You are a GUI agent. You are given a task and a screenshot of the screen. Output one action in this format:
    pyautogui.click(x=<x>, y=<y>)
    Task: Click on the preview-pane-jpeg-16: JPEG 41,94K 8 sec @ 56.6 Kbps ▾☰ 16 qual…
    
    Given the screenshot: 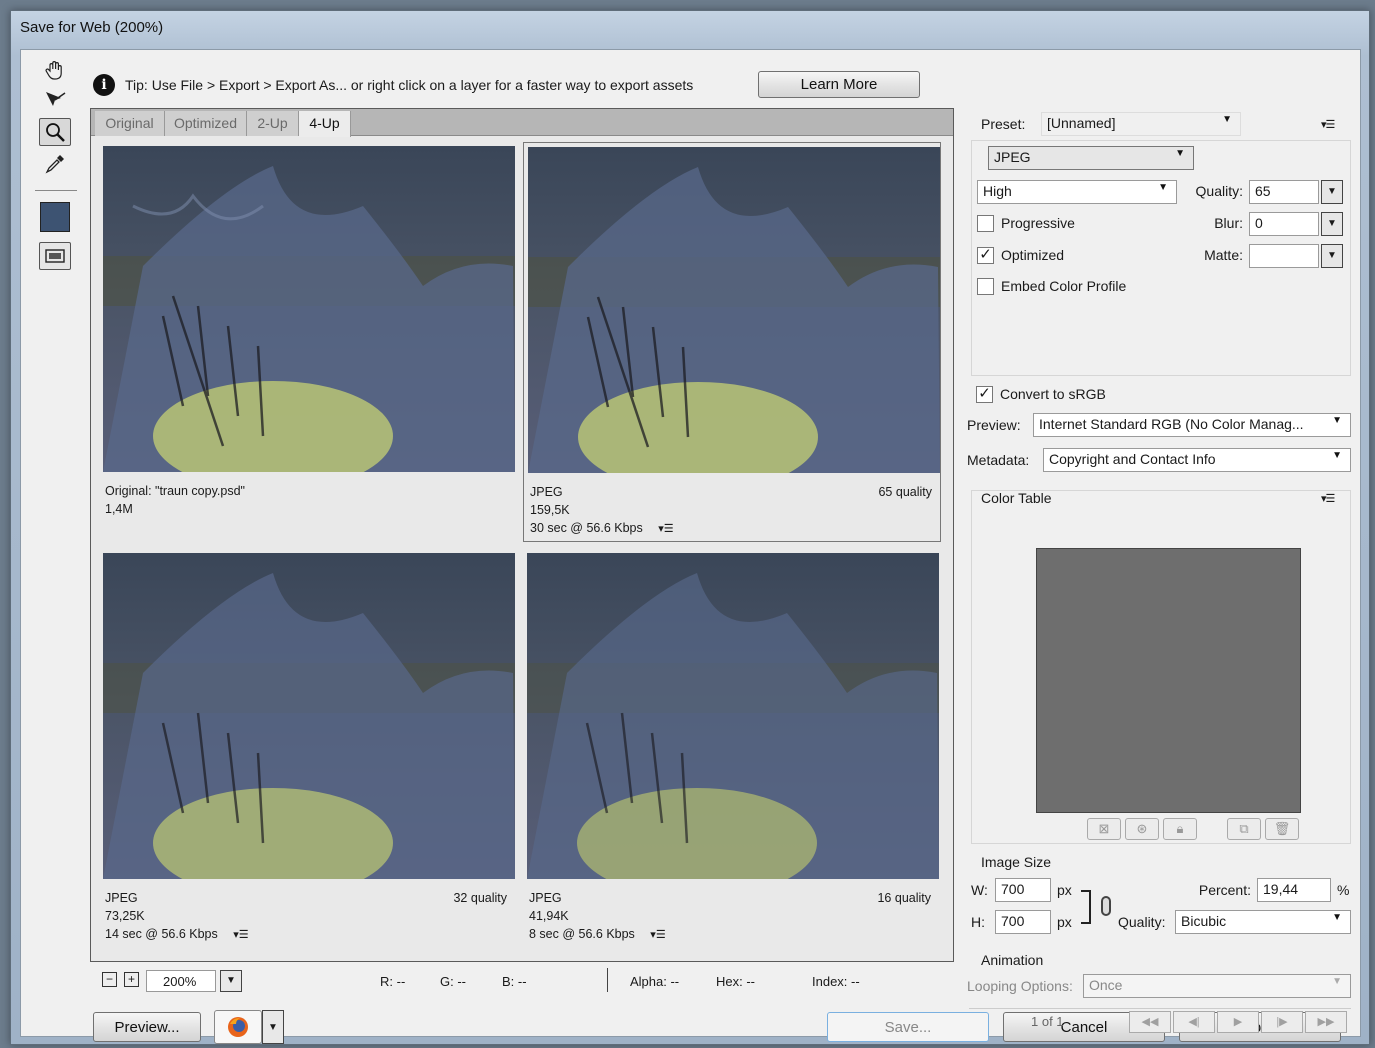 What is the action you would take?
    pyautogui.click(x=732, y=749)
    